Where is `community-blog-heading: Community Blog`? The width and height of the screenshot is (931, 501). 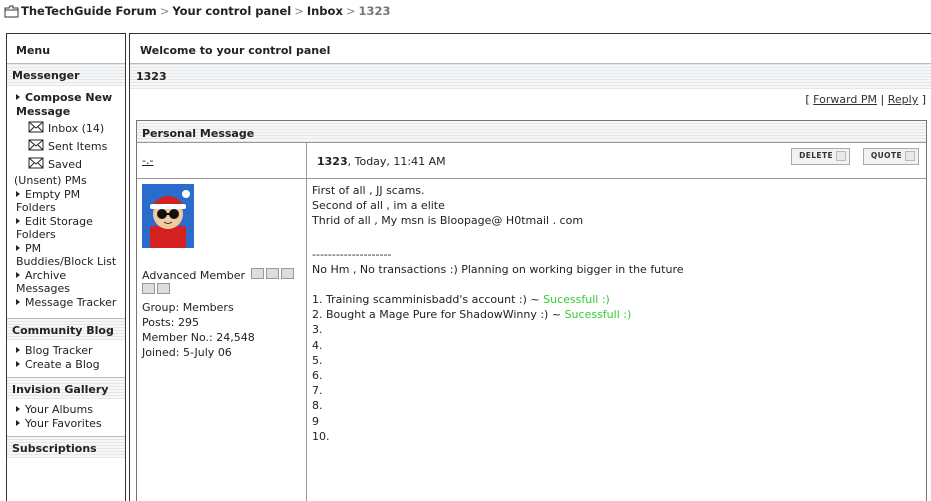
community-blog-heading: Community Blog is located at coordinates (66, 329).